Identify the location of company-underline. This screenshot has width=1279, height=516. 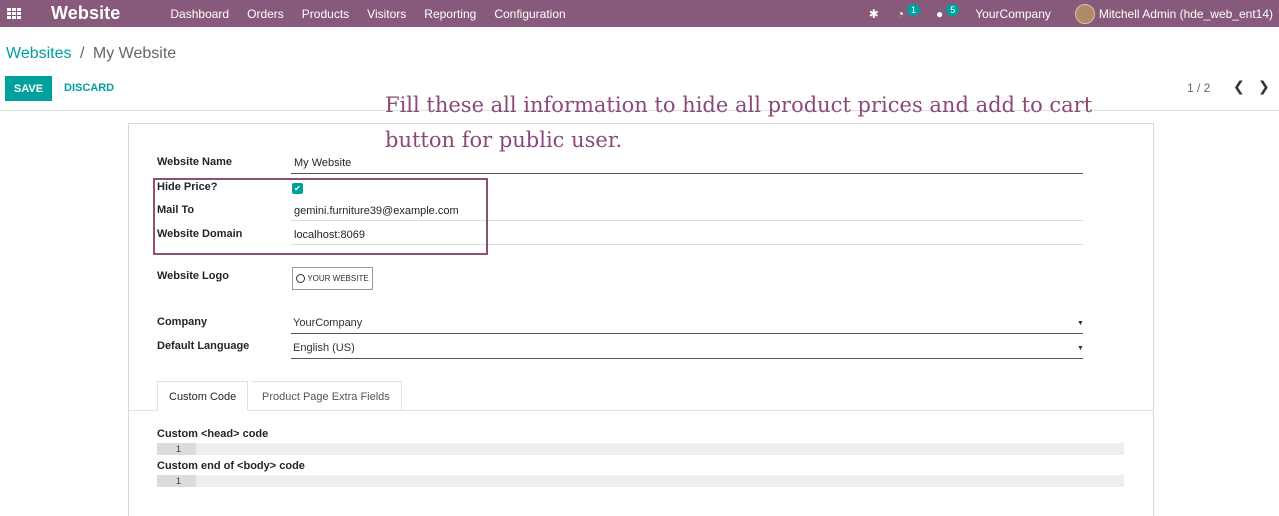
(687, 333).